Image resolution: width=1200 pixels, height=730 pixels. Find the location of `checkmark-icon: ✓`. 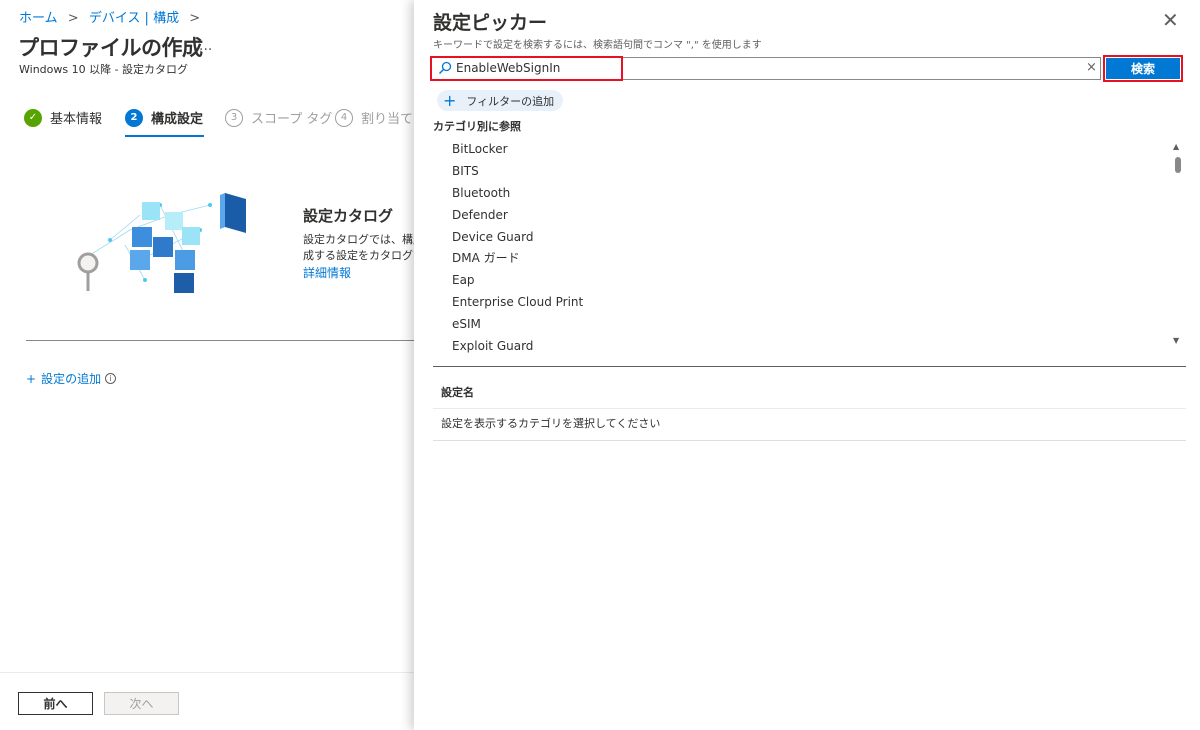

checkmark-icon: ✓ is located at coordinates (33, 117).